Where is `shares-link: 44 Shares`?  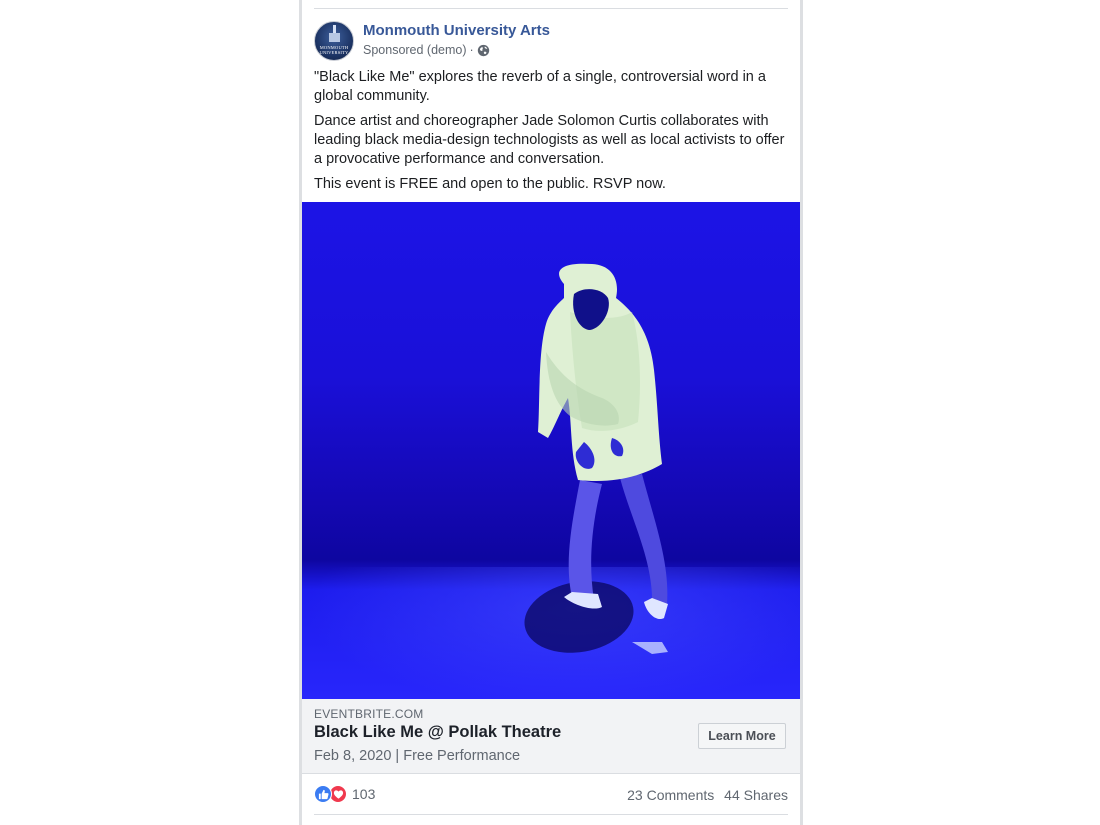
shares-link: 44 Shares is located at coordinates (756, 795).